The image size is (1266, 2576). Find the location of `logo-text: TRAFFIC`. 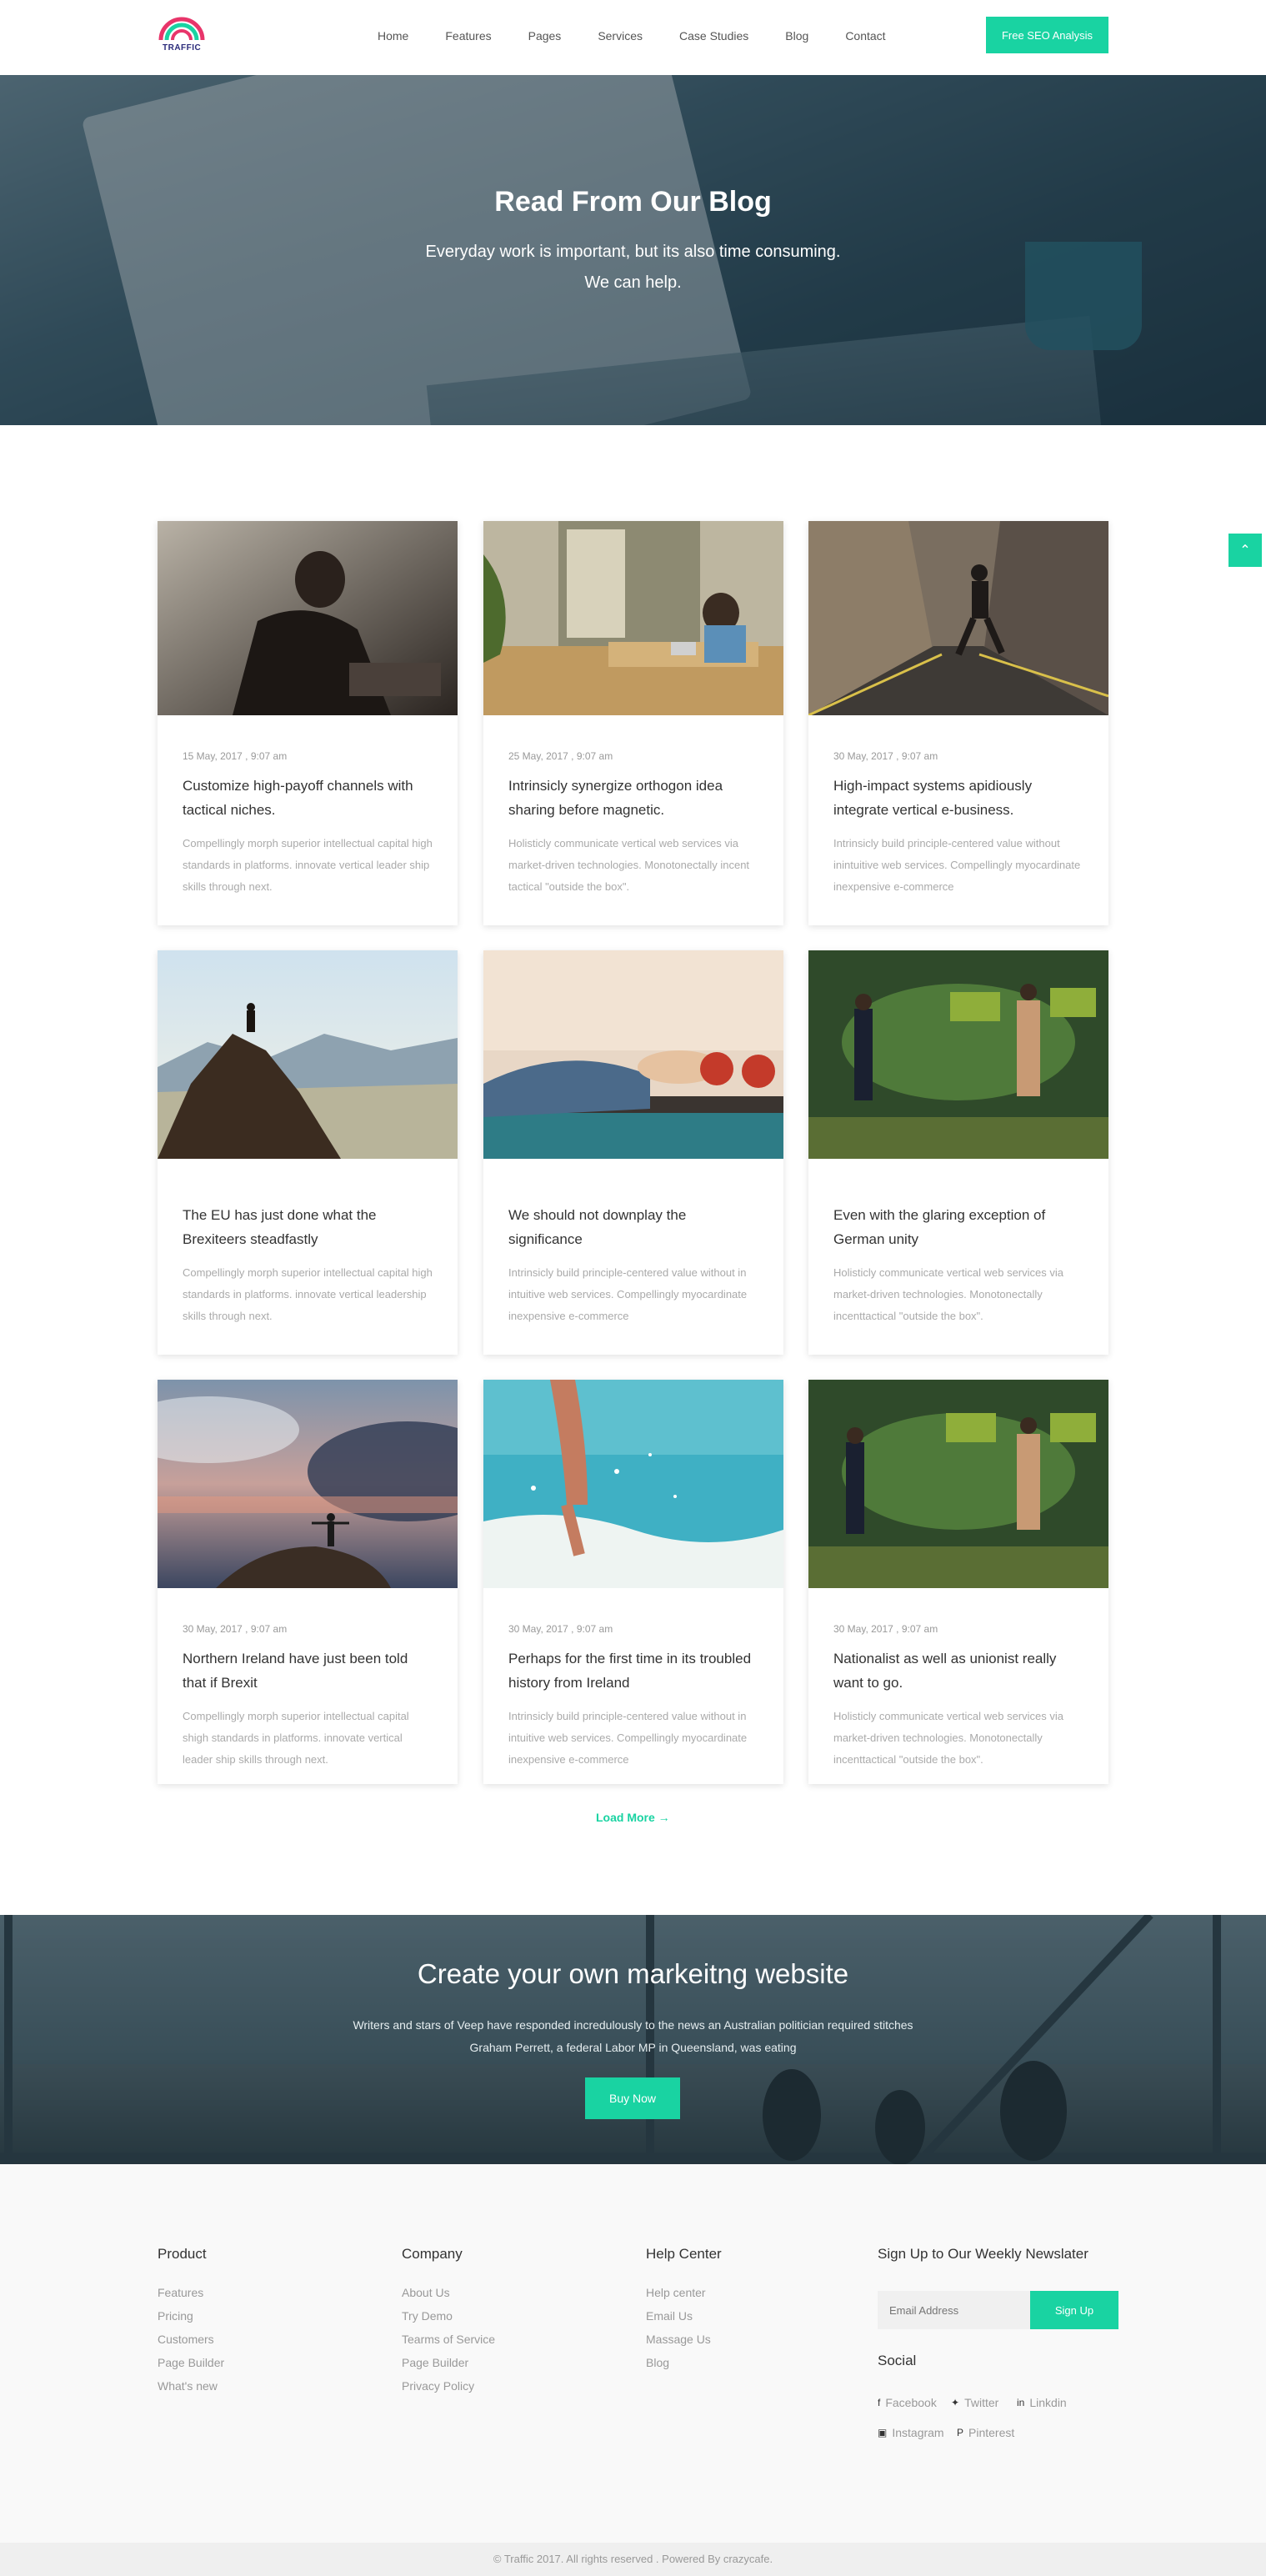

logo-text: TRAFFIC is located at coordinates (183, 48).